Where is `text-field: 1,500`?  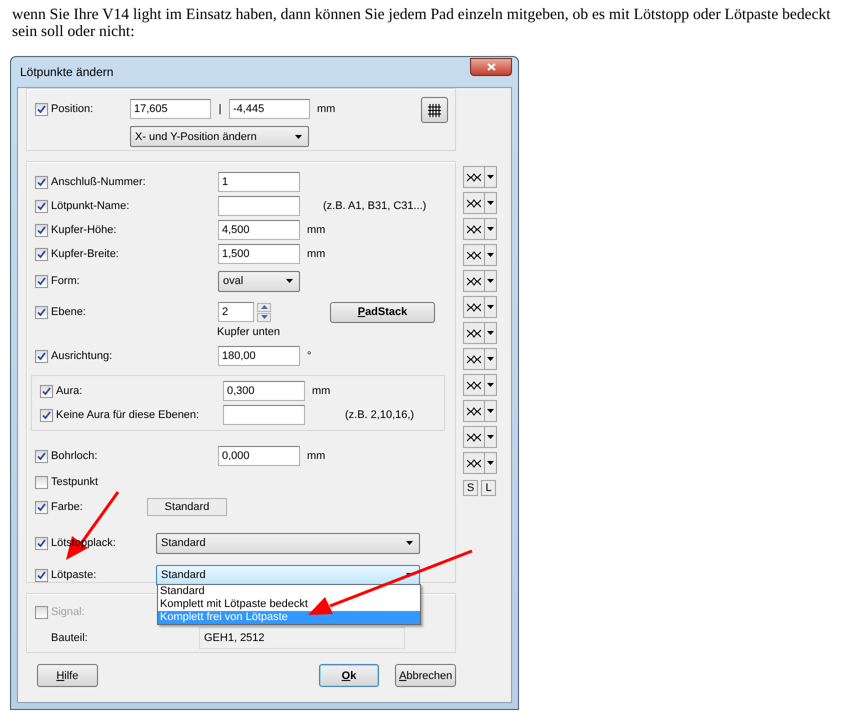
text-field: 1,500 is located at coordinates (259, 254).